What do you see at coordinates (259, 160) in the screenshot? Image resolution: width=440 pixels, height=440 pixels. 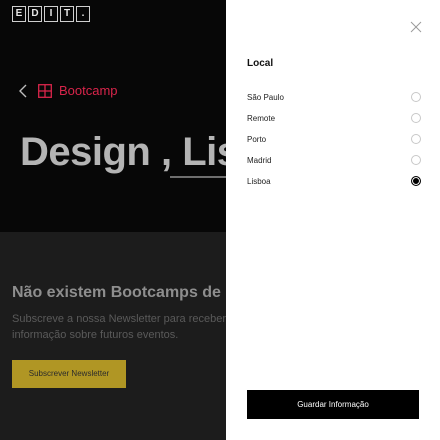 I see `option-label: Madrid` at bounding box center [259, 160].